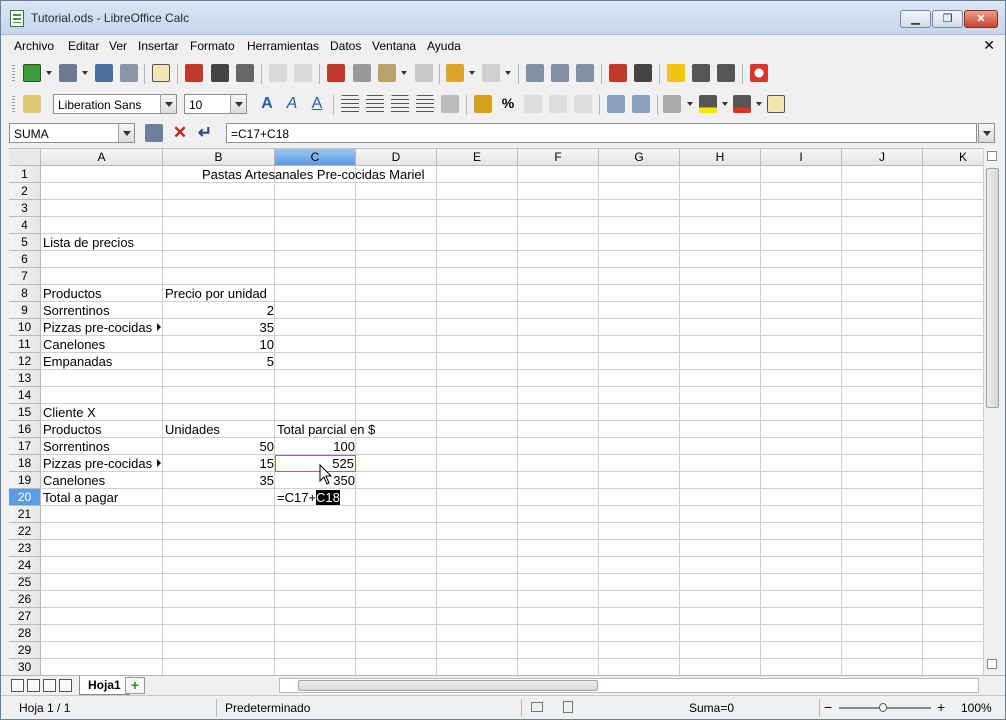 The image size is (1006, 720). I want to click on print-icon, so click(220, 73).